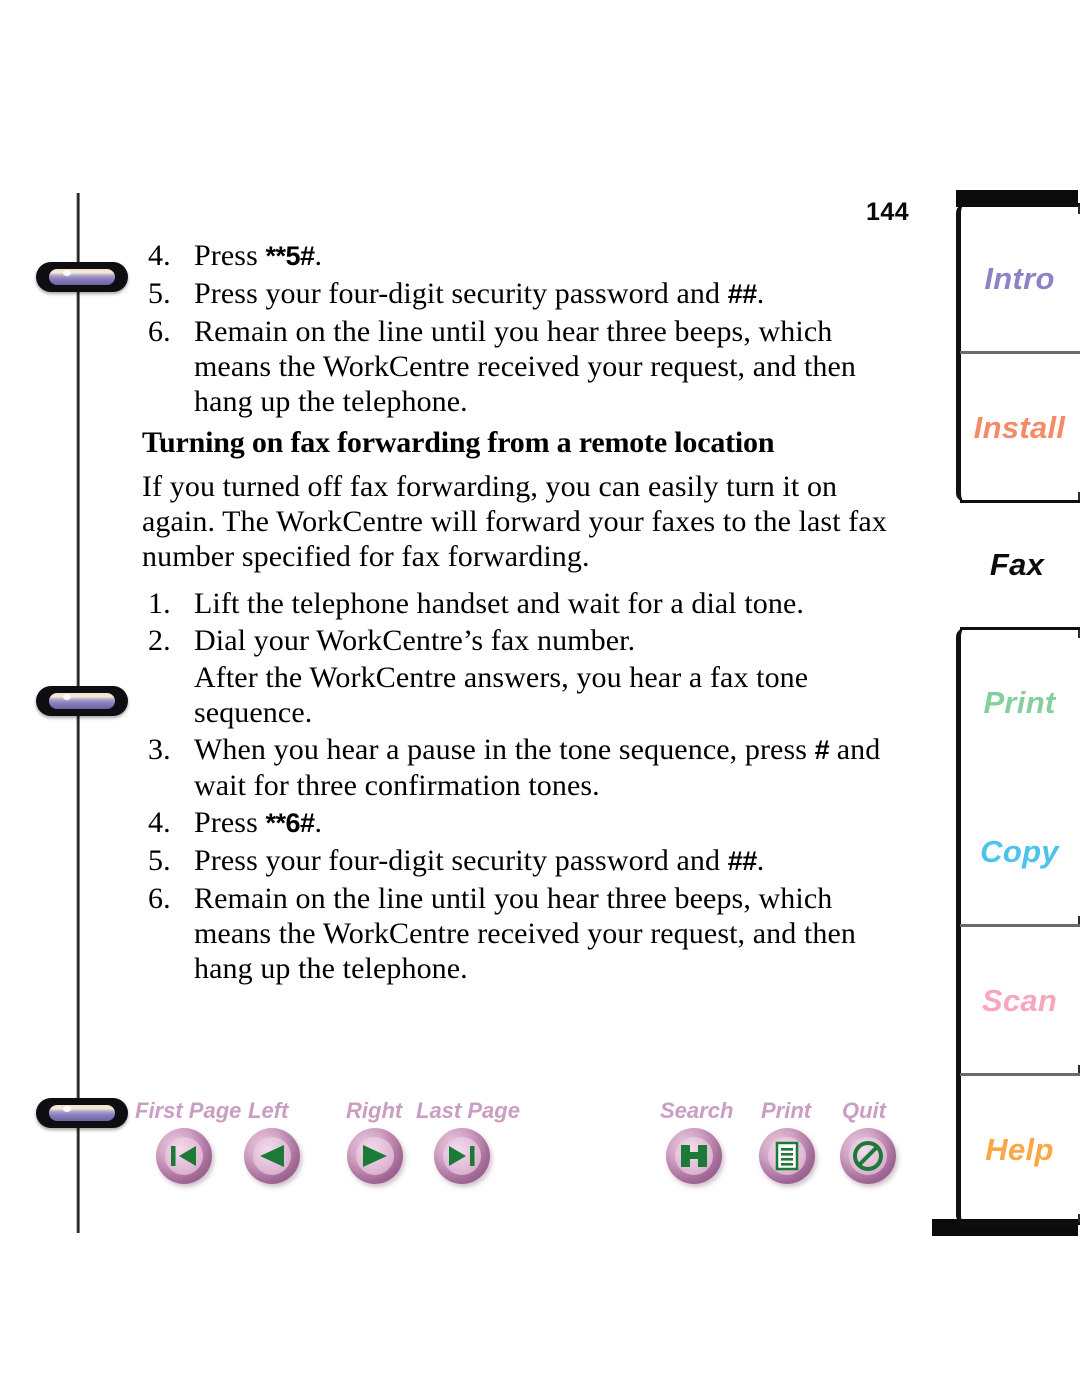 This screenshot has height=1397, width=1080. I want to click on list-item: 4. Press **5#., so click(527, 256).